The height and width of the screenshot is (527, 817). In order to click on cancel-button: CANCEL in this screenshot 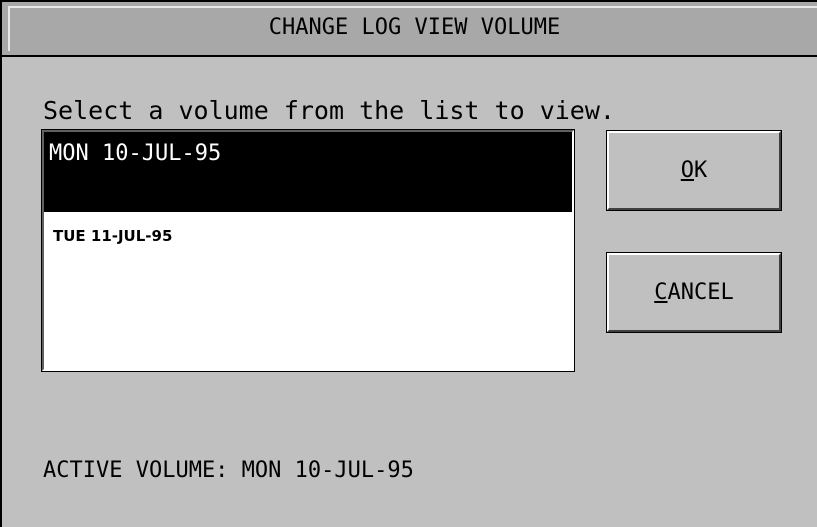, I will do `click(694, 292)`.